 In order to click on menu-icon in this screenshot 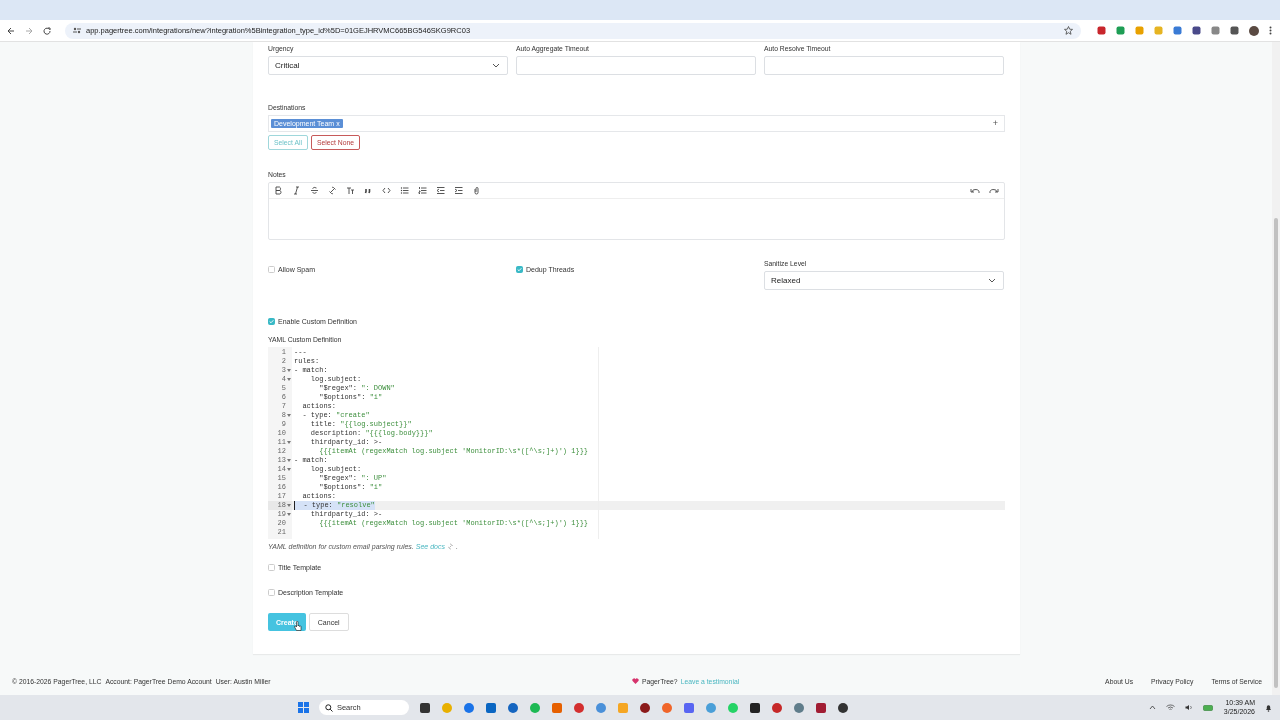, I will do `click(1270, 30)`.